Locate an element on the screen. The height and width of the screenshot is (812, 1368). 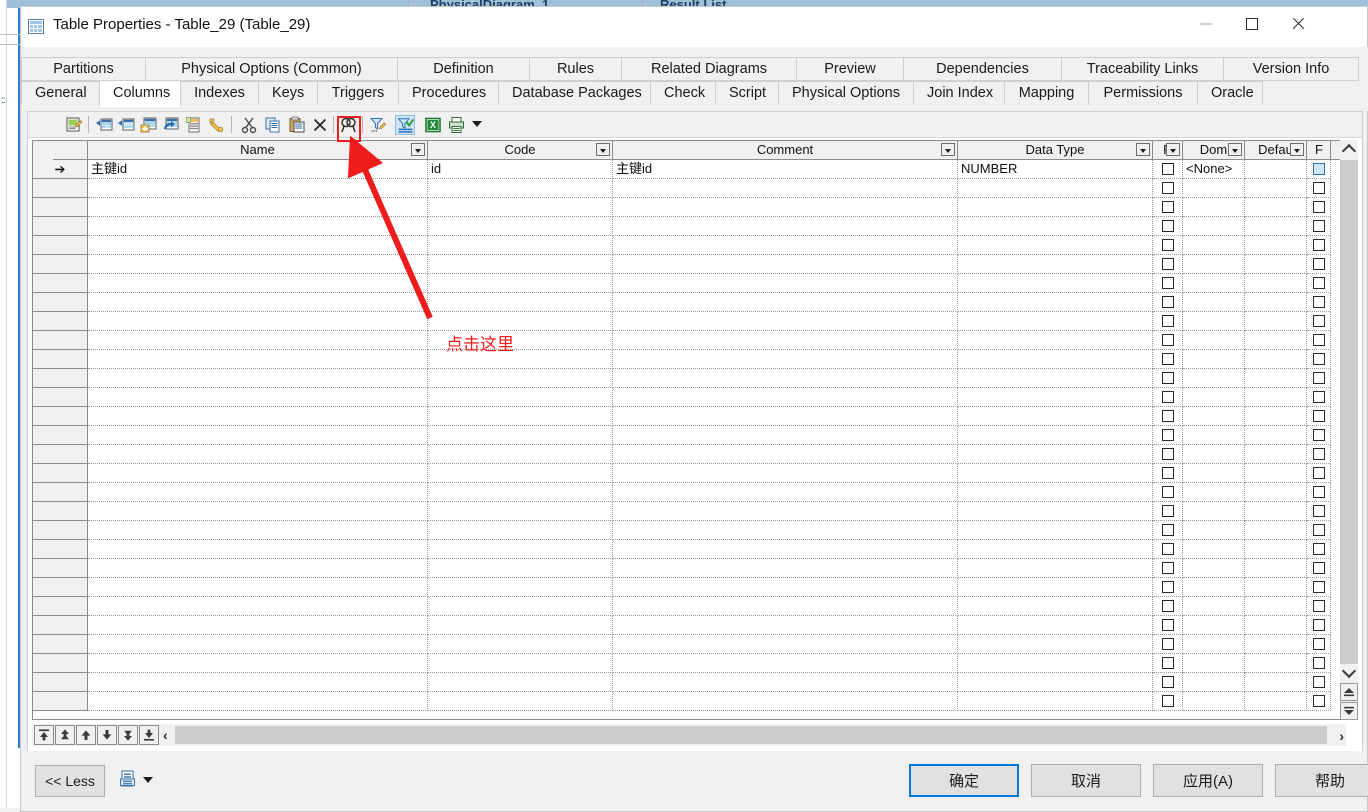
scroll-left-icon: ‹ is located at coordinates (165, 735).